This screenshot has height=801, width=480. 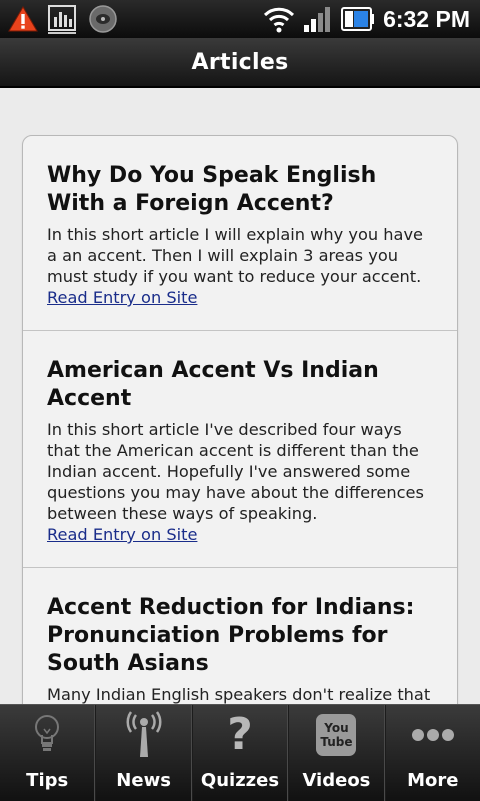 What do you see at coordinates (240, 19) in the screenshot?
I see `status-bar: 6:32 PM` at bounding box center [240, 19].